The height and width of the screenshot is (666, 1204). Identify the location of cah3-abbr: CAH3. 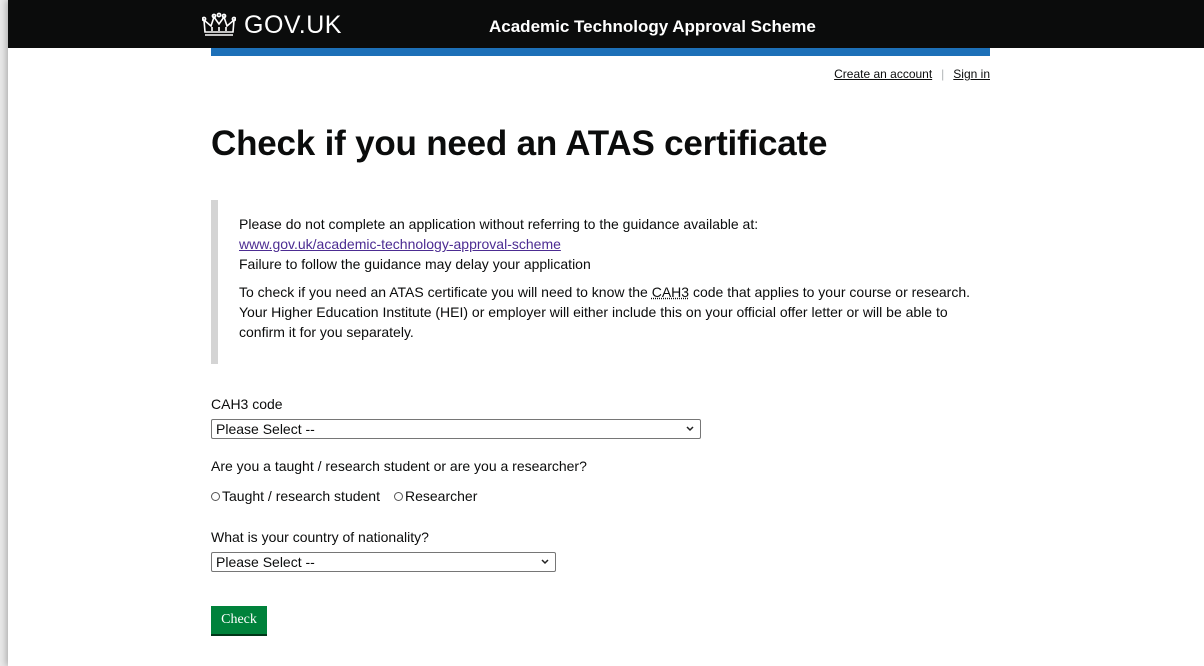
(670, 292).